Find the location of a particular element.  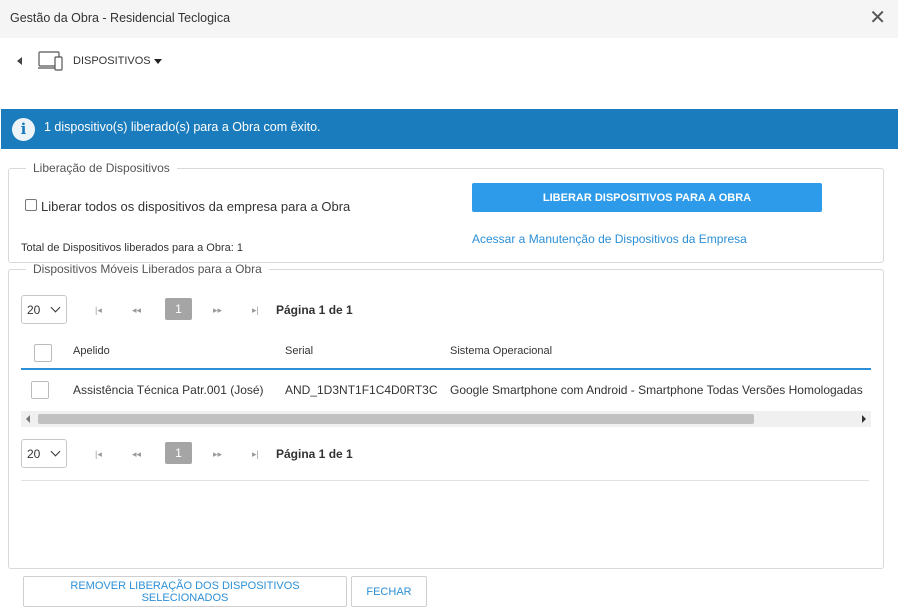

divider is located at coordinates (445, 480).